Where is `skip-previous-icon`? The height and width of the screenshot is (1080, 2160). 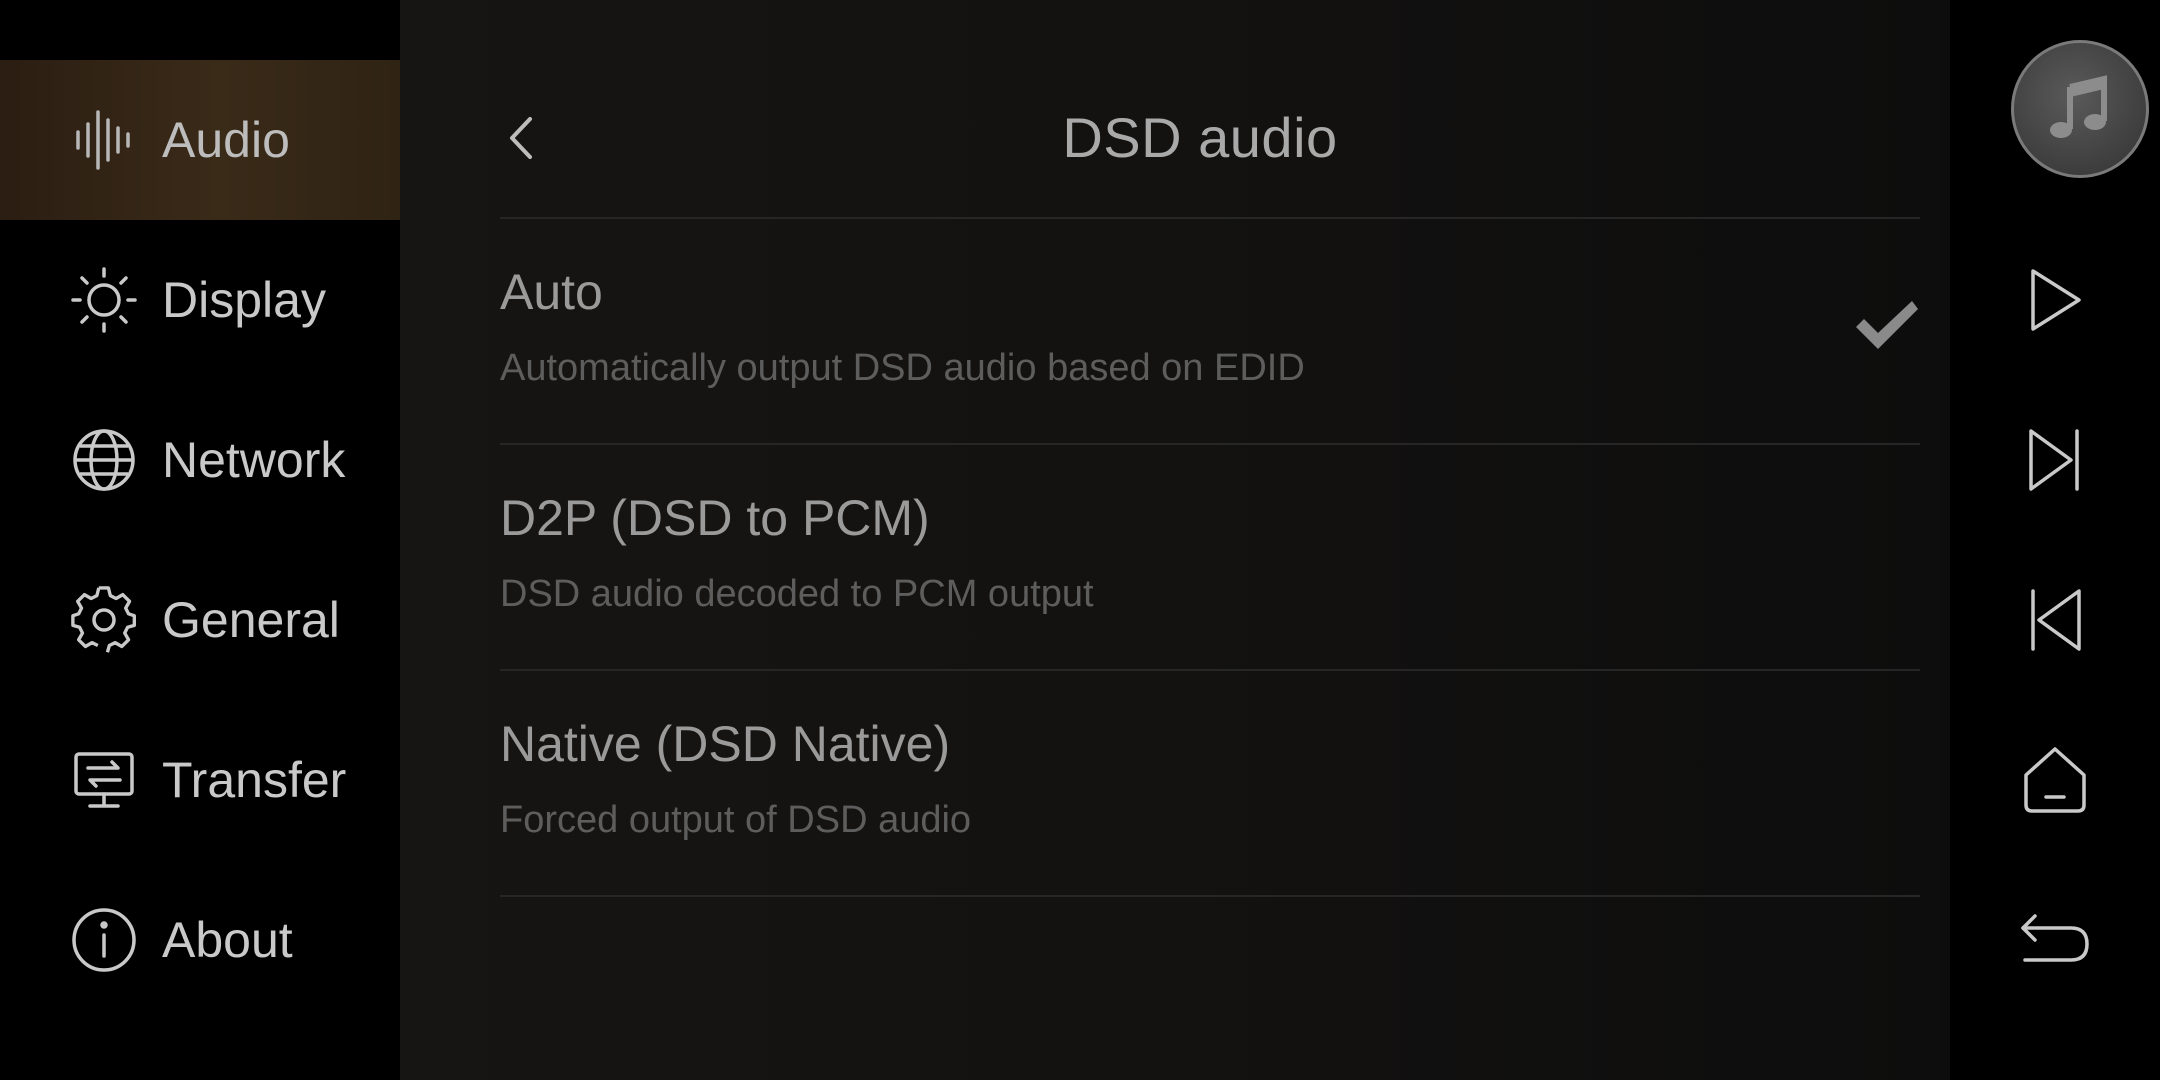
skip-previous-icon is located at coordinates (2056, 620).